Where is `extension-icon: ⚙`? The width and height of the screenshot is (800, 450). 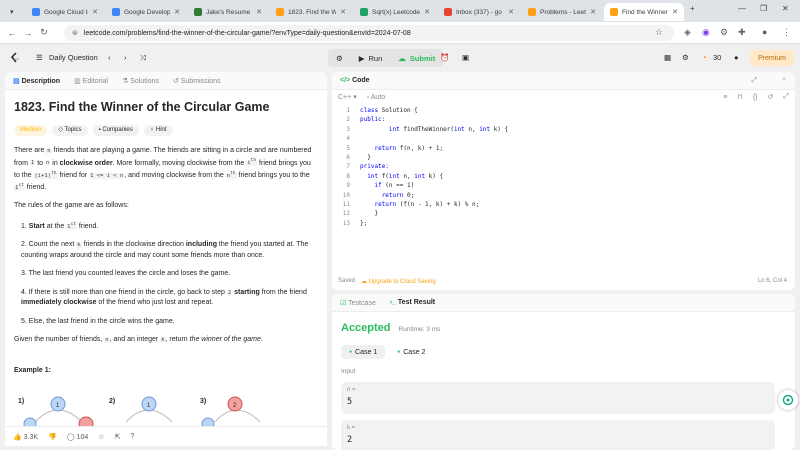 extension-icon: ⚙ is located at coordinates (724, 32).